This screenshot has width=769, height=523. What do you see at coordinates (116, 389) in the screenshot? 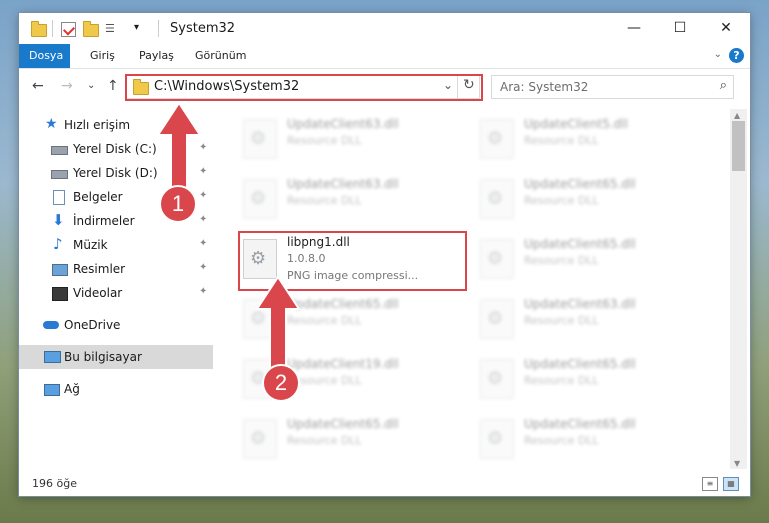
I see `sidebar-item-network: Ağ` at bounding box center [116, 389].